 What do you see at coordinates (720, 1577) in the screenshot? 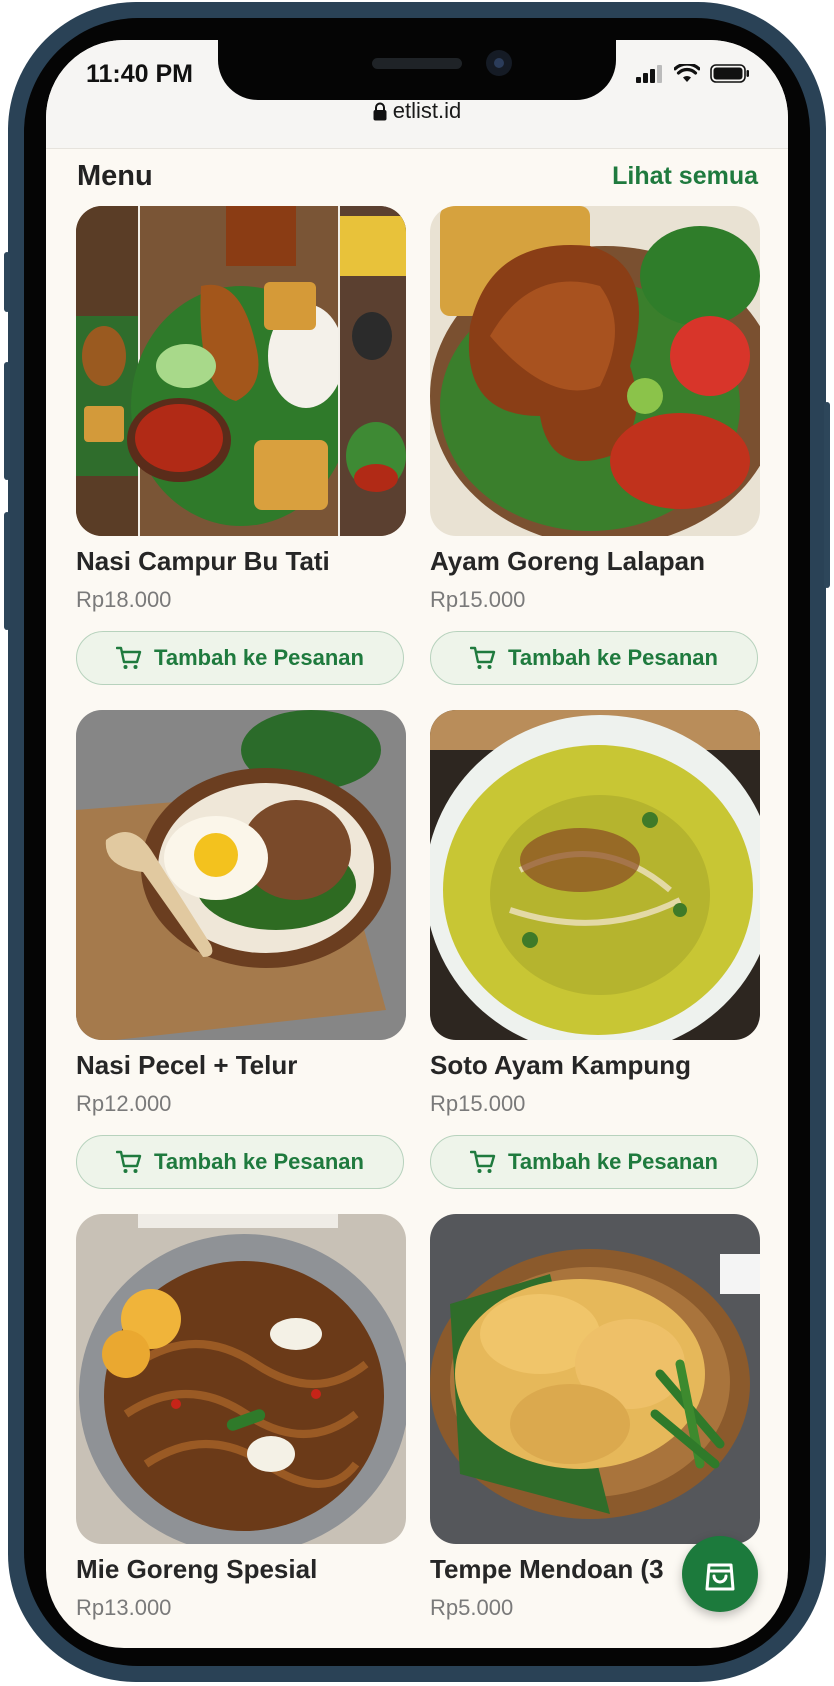
I see `shopping-bag-icon` at bounding box center [720, 1577].